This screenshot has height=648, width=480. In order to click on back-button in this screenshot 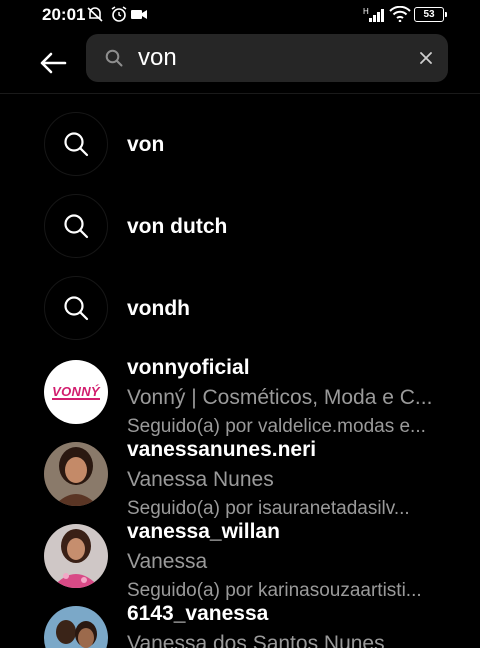, I will do `click(53, 63)`.